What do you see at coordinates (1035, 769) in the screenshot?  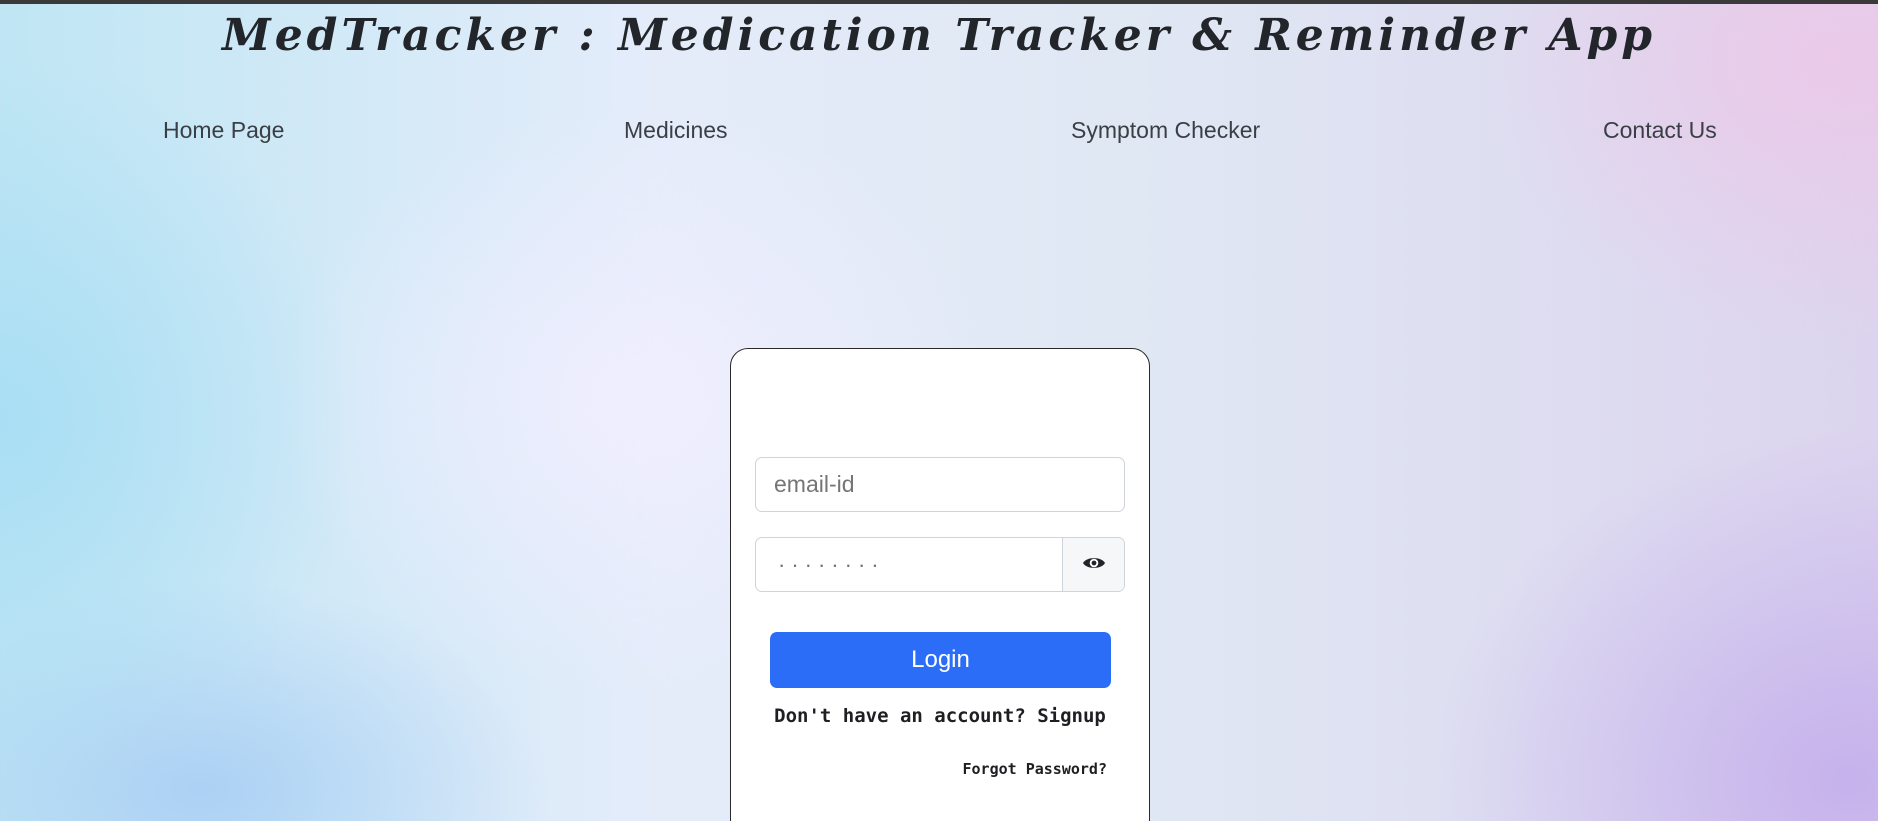 I see `forgot-password-link: Forgot Password?` at bounding box center [1035, 769].